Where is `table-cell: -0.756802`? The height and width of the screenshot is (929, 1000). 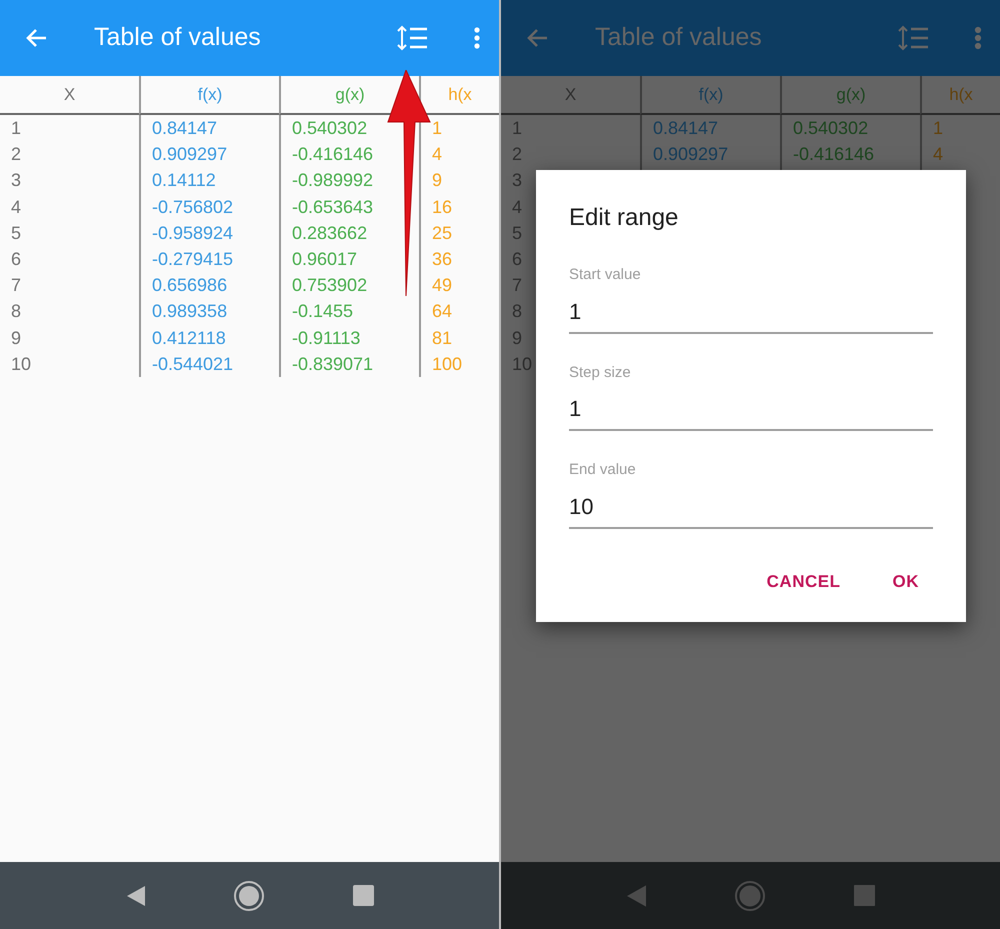 table-cell: -0.756802 is located at coordinates (193, 206).